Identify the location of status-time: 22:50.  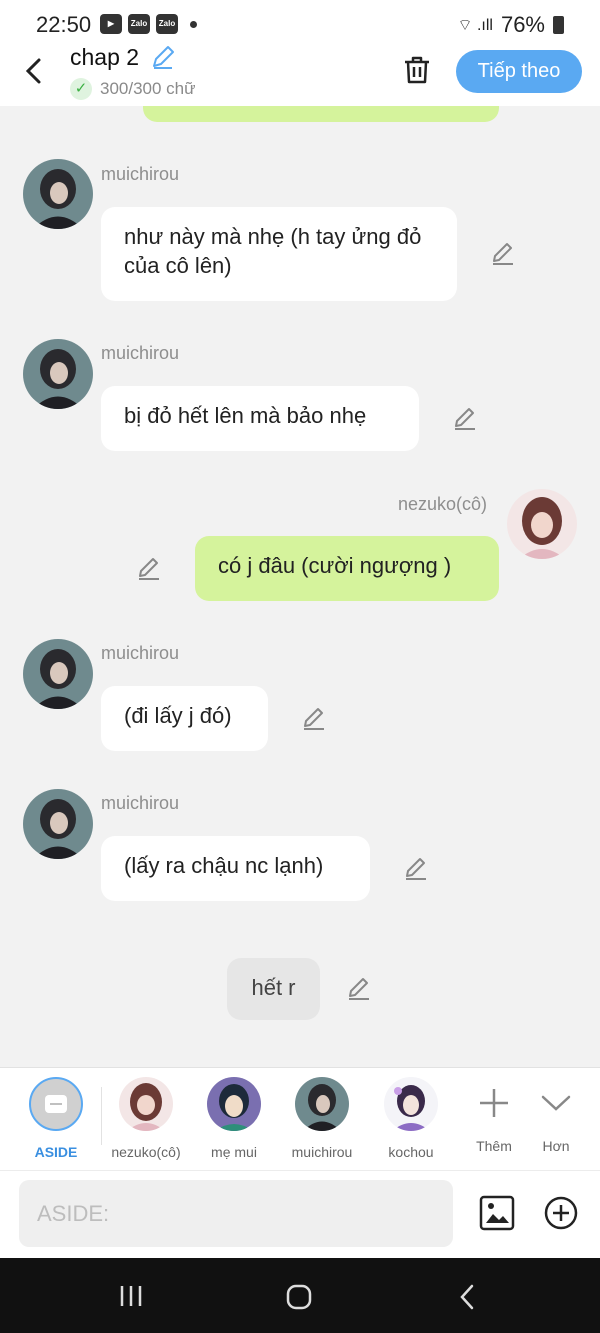
(64, 24).